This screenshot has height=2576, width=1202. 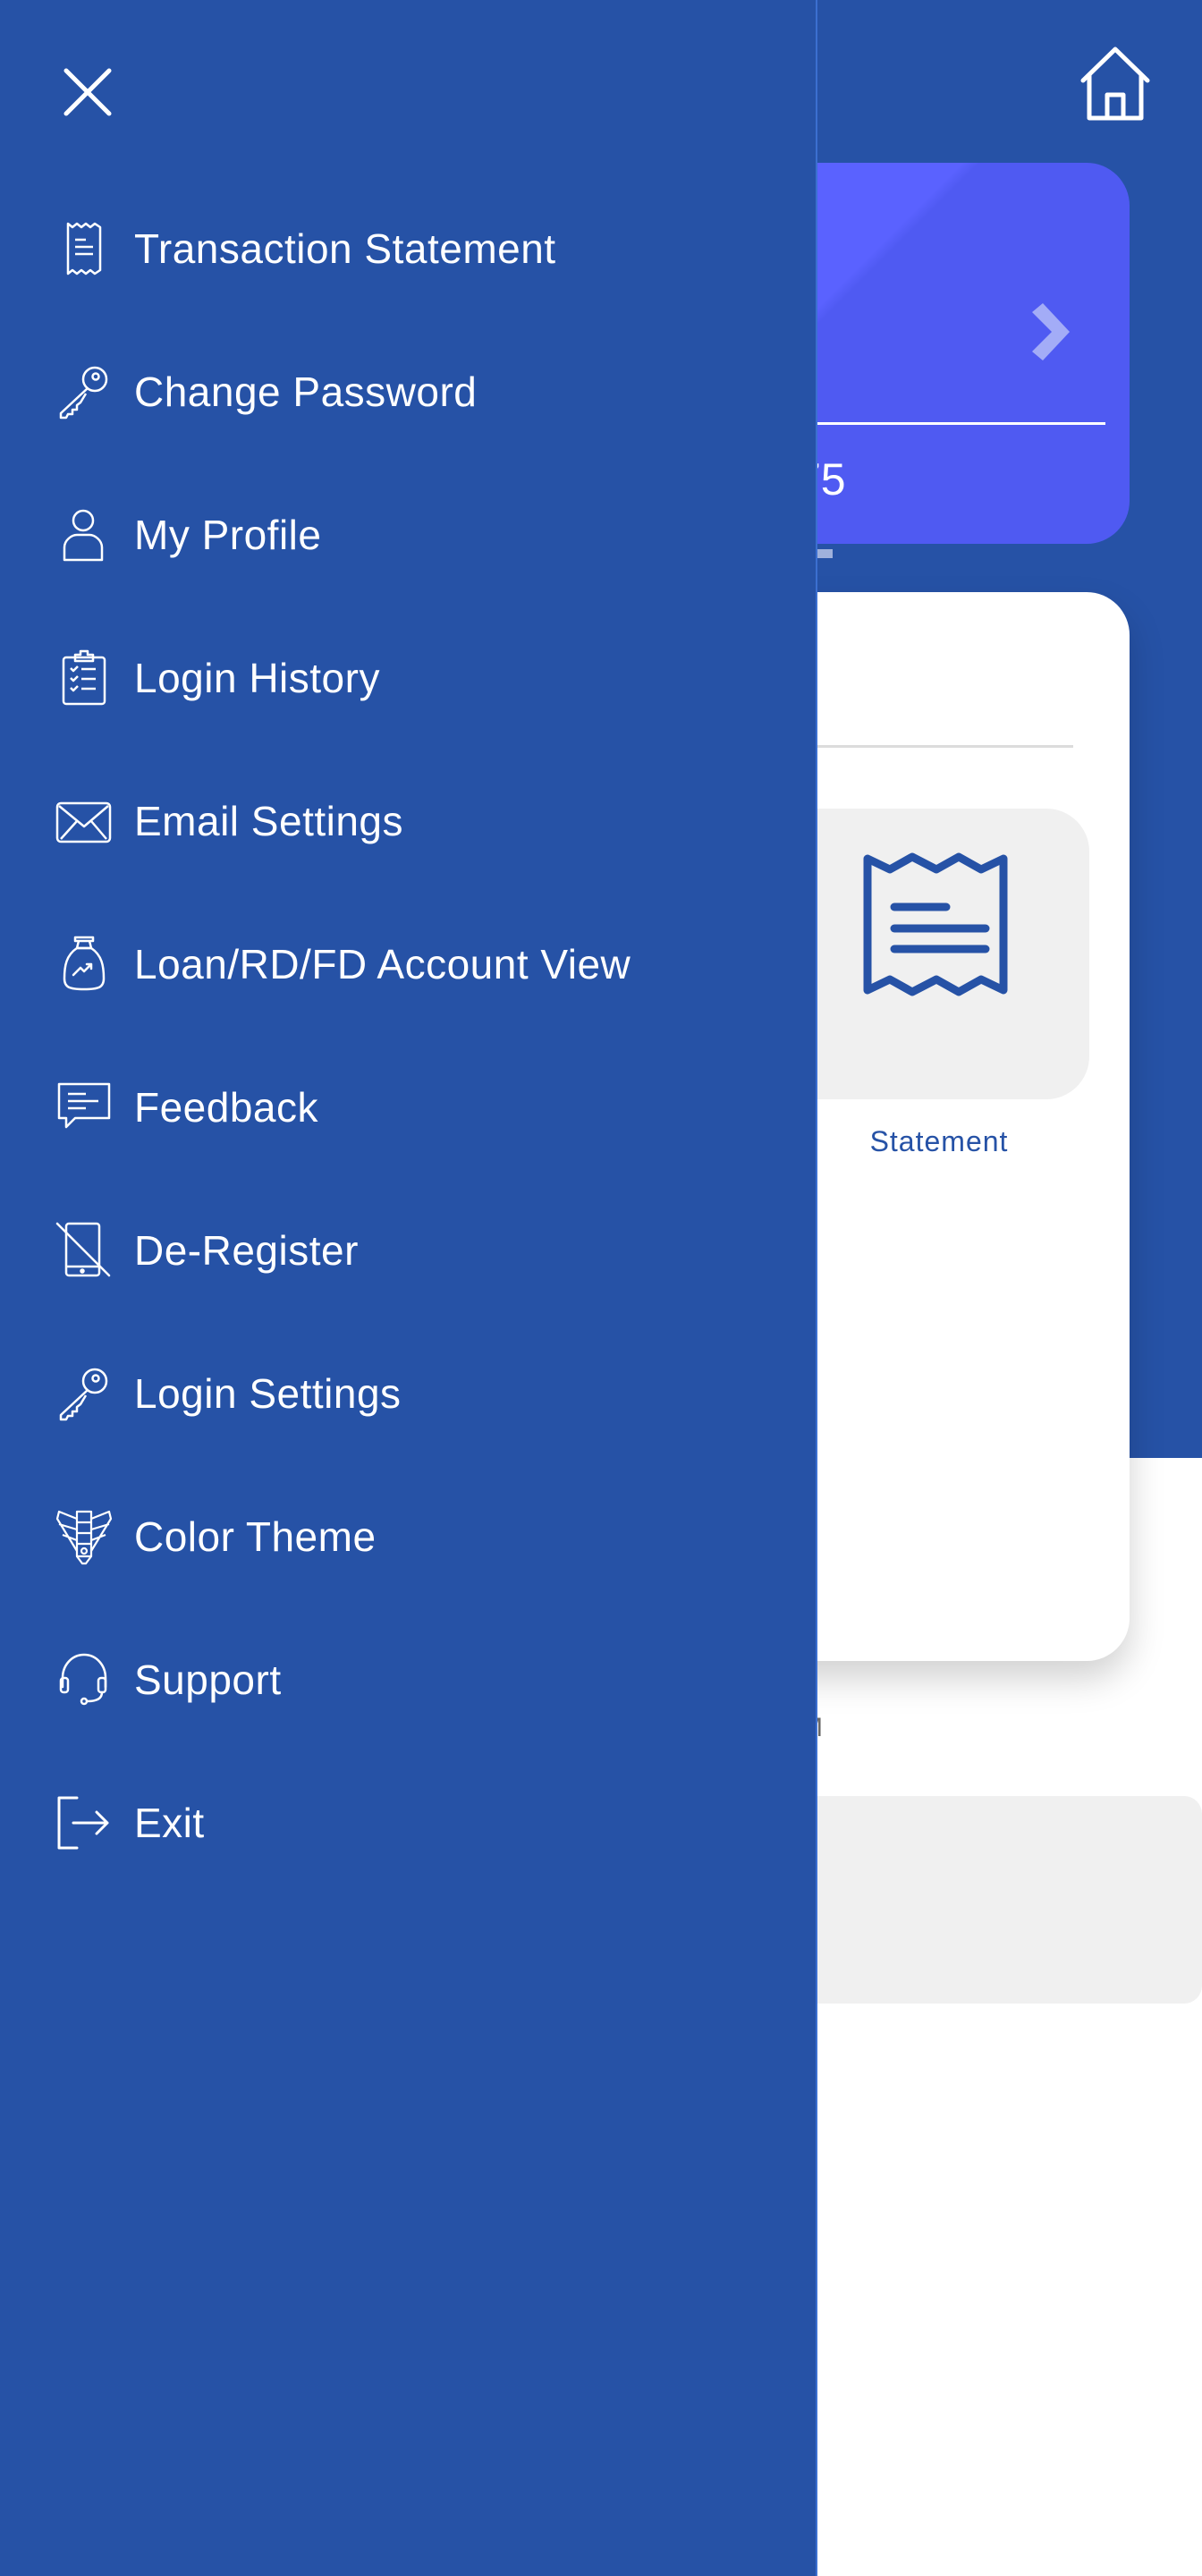 What do you see at coordinates (255, 1536) in the screenshot?
I see `menu-label: Color Theme` at bounding box center [255, 1536].